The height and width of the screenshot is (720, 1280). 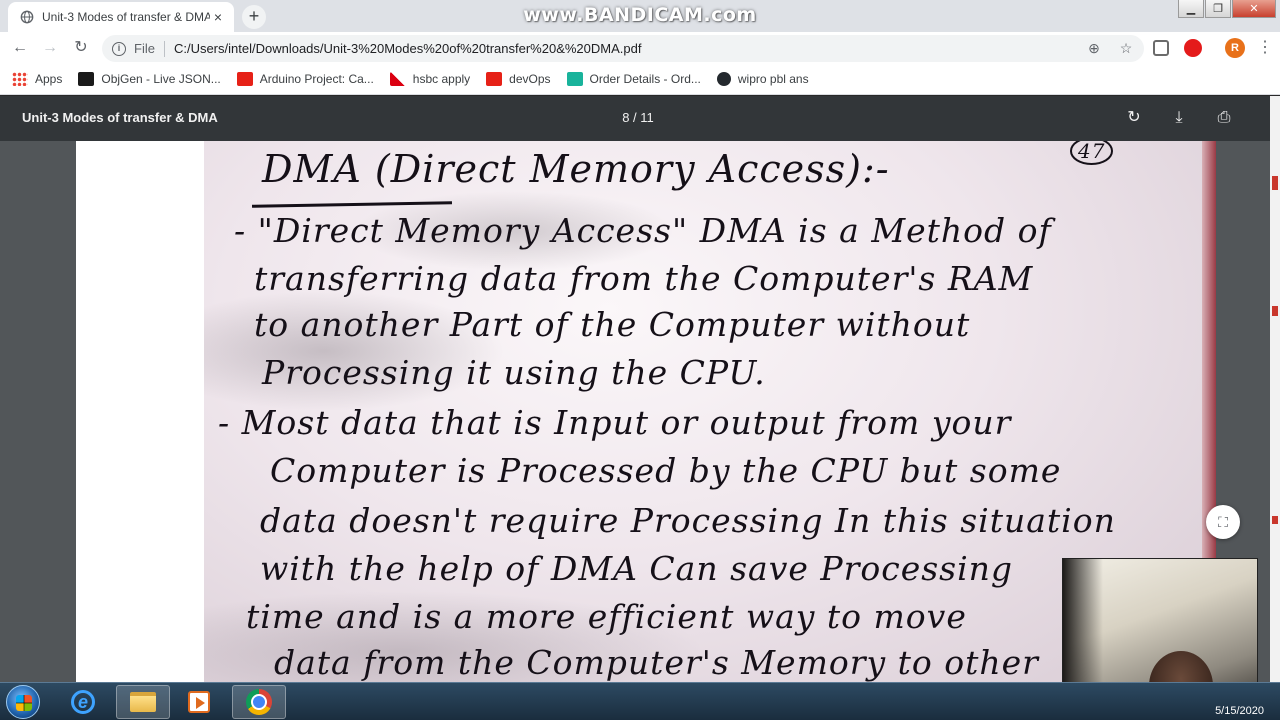 I want to click on chrome-icon, so click(x=259, y=702).